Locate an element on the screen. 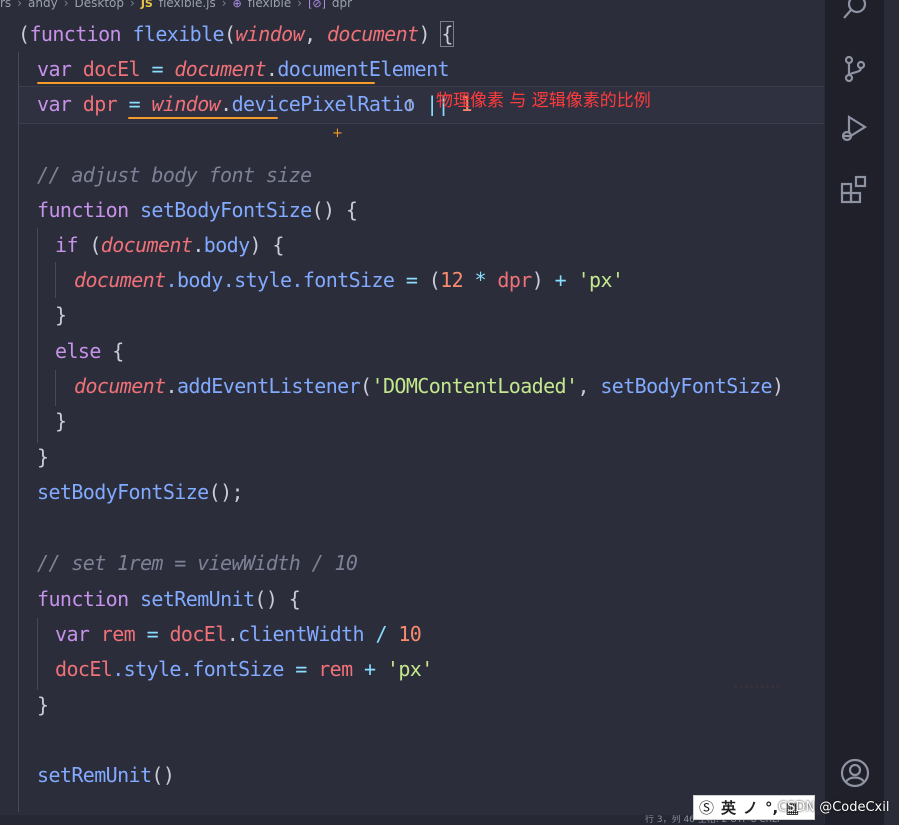  variable-symbol-icon: [⊘] is located at coordinates (317, 5).